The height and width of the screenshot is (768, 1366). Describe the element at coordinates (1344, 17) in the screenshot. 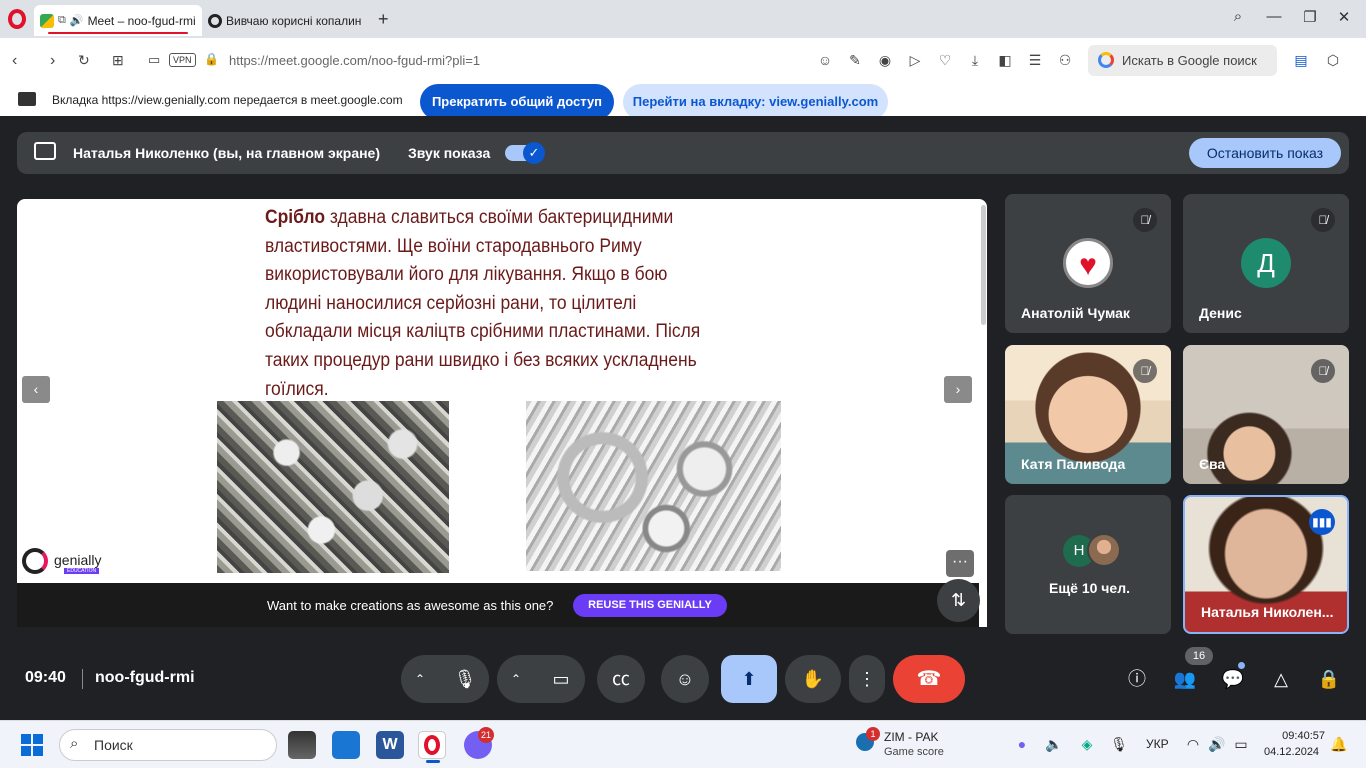

I see `close-icon: ✕` at that location.